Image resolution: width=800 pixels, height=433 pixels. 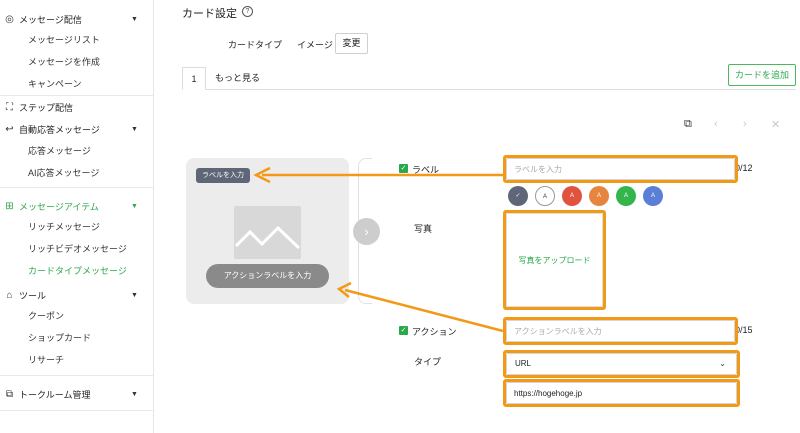 What do you see at coordinates (77, 394) in the screenshot?
I see `sidebar-section-talkroom: ⧉ トークルーム管理 ▼` at bounding box center [77, 394].